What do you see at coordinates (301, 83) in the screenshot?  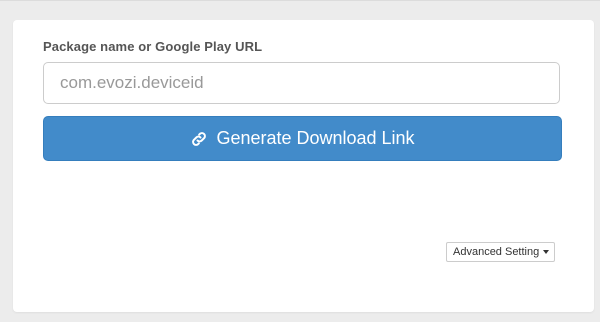 I see `package-name-input` at bounding box center [301, 83].